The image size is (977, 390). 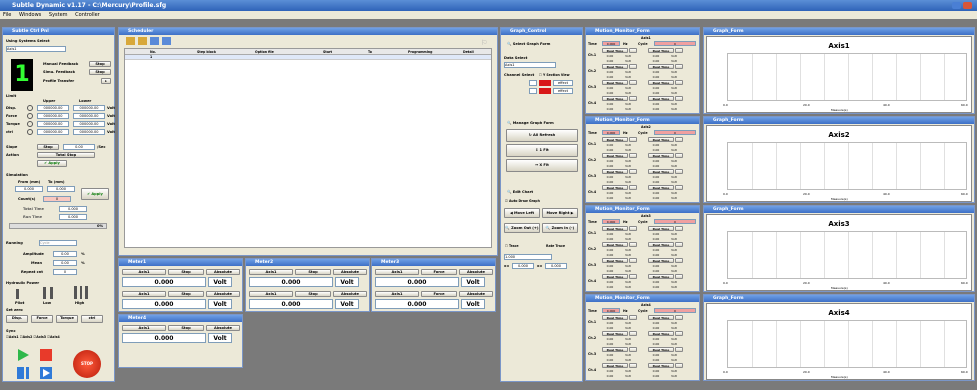 I want to click on close-icon, so click(x=967, y=5).